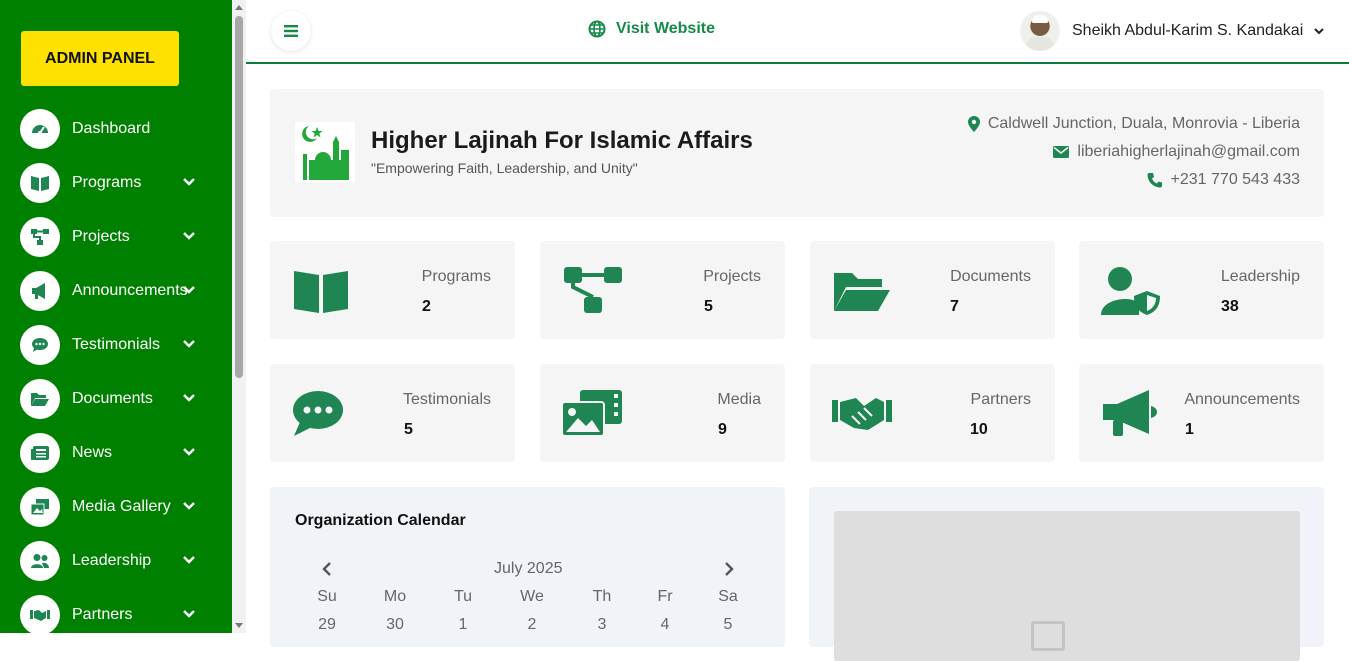 Image resolution: width=1349 pixels, height=661 pixels. Describe the element at coordinates (120, 399) in the screenshot. I see `sidebar-item-documents: Documents` at that location.